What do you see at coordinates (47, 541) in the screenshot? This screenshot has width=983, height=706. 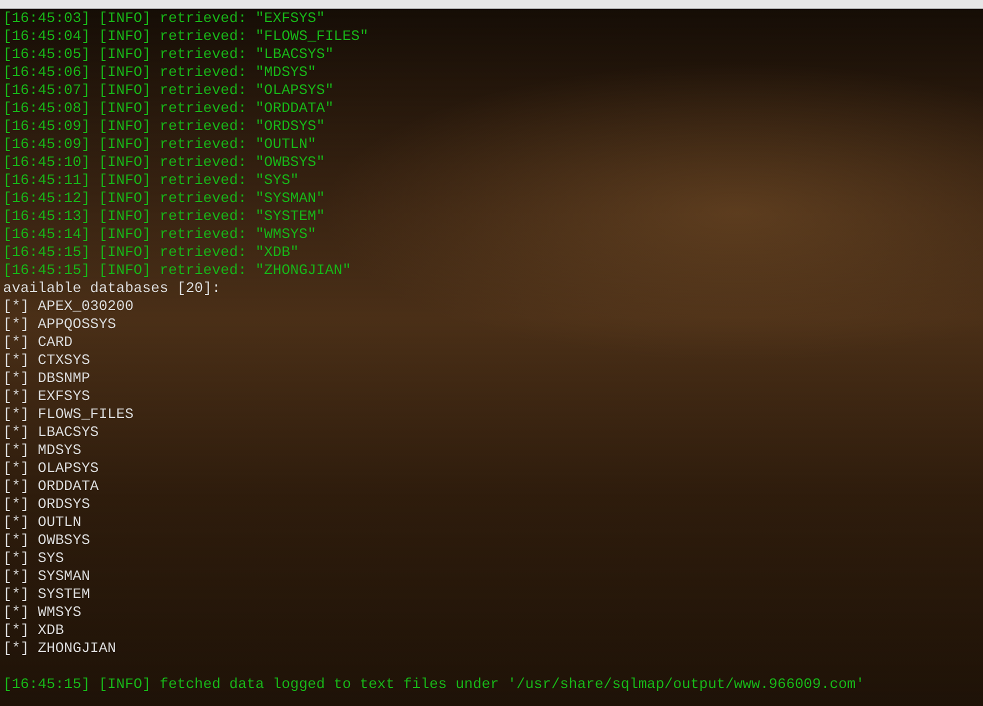 I see `output-line: [*] OWBSYS` at bounding box center [47, 541].